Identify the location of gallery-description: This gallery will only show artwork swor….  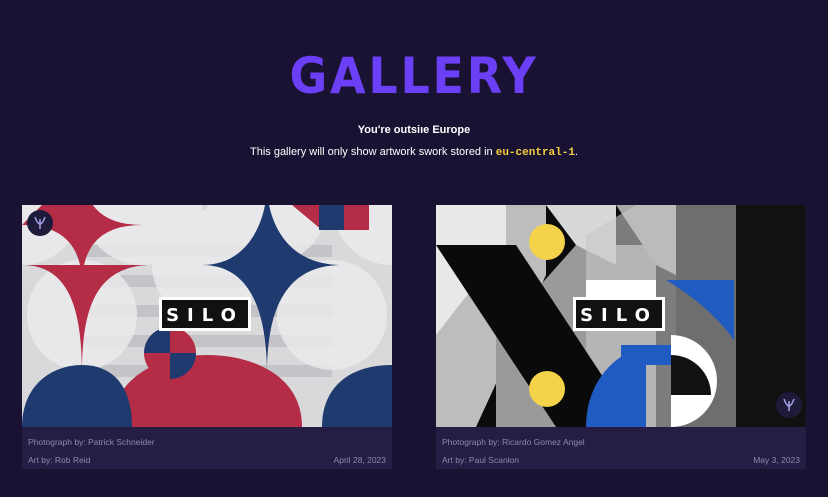
(414, 152).